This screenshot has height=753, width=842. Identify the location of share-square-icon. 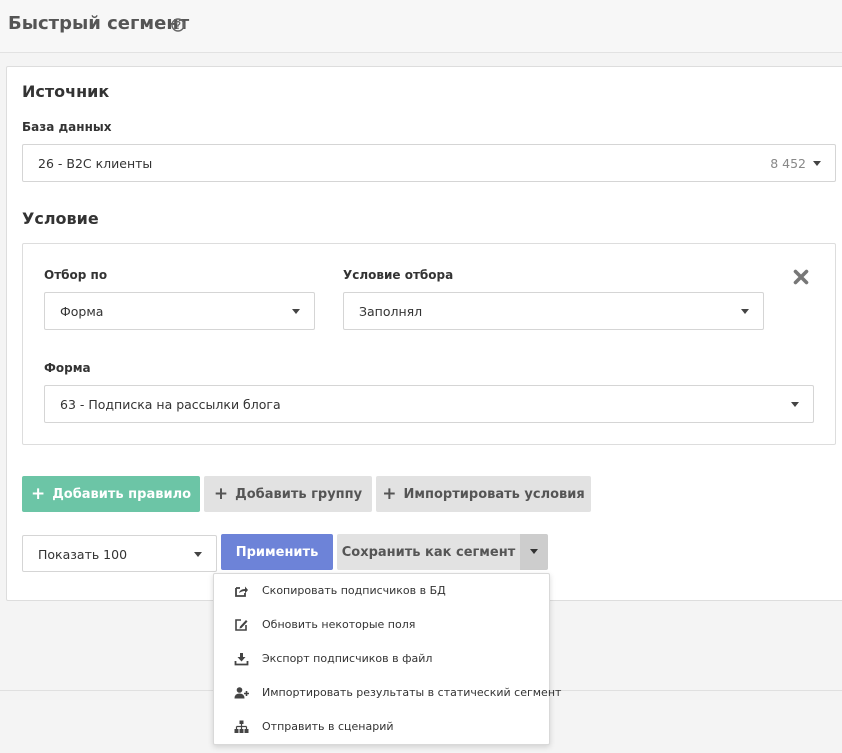
(241, 591).